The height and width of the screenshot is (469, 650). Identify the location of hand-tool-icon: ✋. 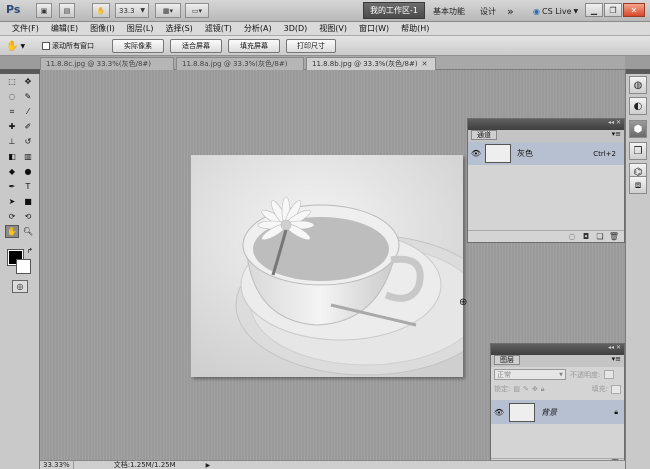
(12, 231).